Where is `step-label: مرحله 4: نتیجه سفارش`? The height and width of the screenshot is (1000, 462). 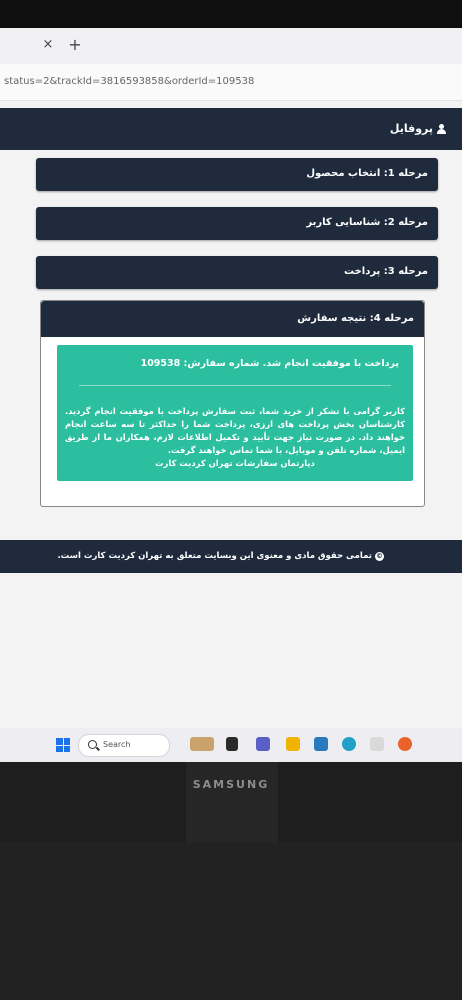 step-label: مرحله 4: نتیجه سفارش is located at coordinates (355, 318).